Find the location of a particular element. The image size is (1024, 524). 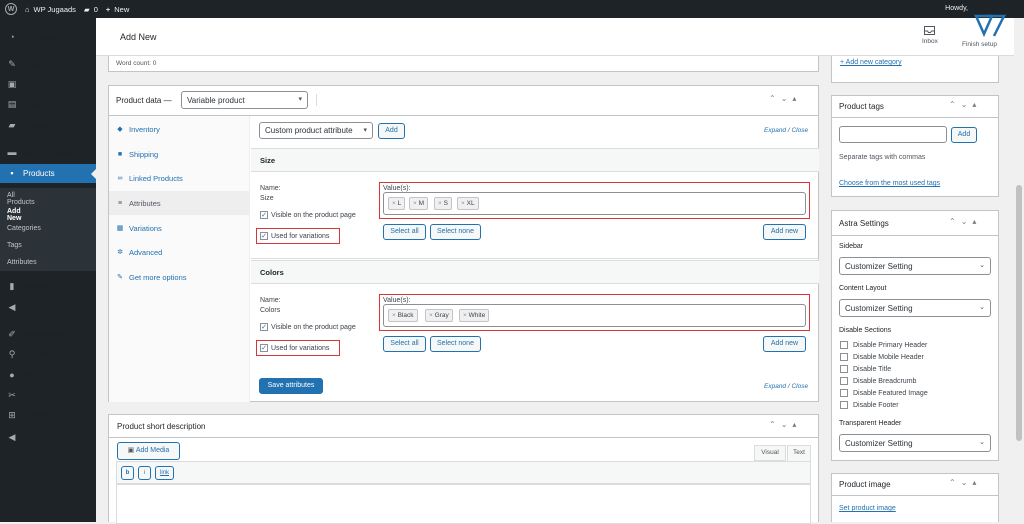

submenu-item-categories: Categories is located at coordinates (24, 228).